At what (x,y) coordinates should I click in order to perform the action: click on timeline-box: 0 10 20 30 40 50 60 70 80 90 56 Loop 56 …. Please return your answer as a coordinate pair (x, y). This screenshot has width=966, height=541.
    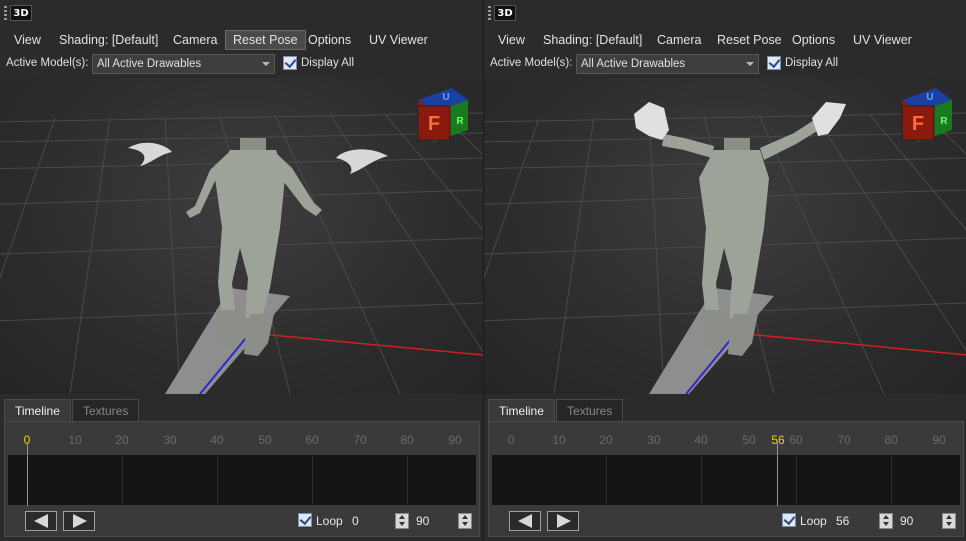
    Looking at the image, I should click on (726, 479).